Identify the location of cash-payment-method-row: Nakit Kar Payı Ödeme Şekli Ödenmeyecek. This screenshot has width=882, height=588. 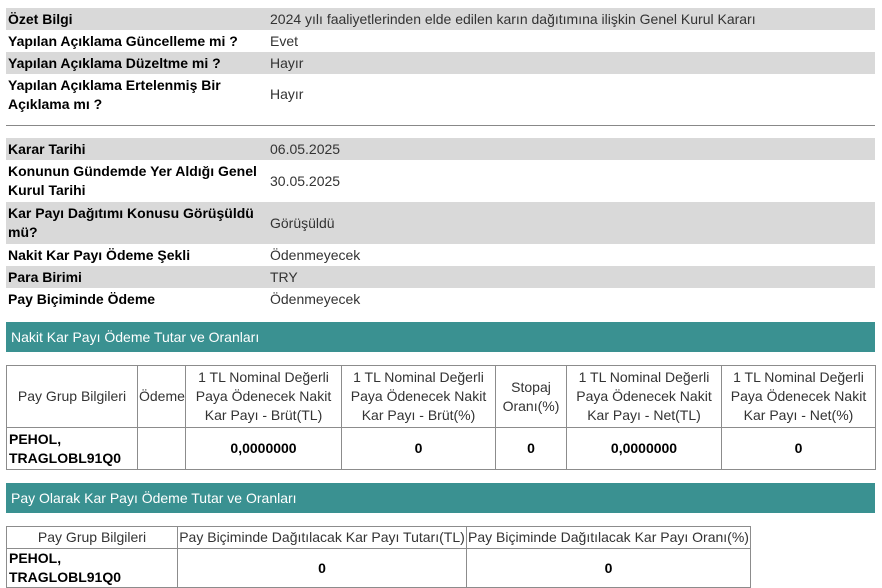
(440, 255).